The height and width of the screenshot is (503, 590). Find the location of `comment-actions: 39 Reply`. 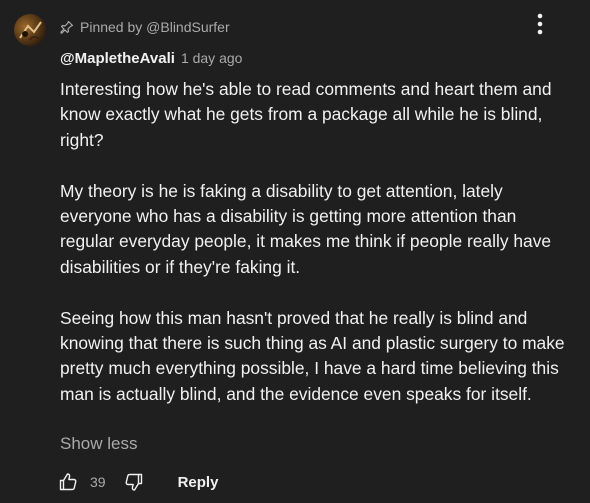

comment-actions: 39 Reply is located at coordinates (138, 482).